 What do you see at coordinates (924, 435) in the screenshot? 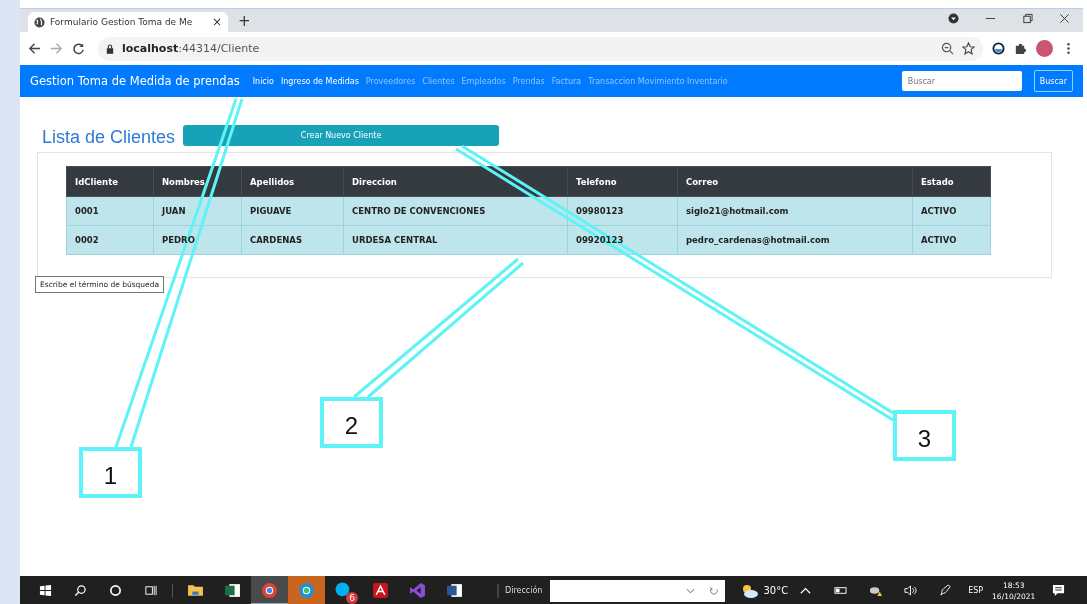
I see `callout-number: 3` at bounding box center [924, 435].